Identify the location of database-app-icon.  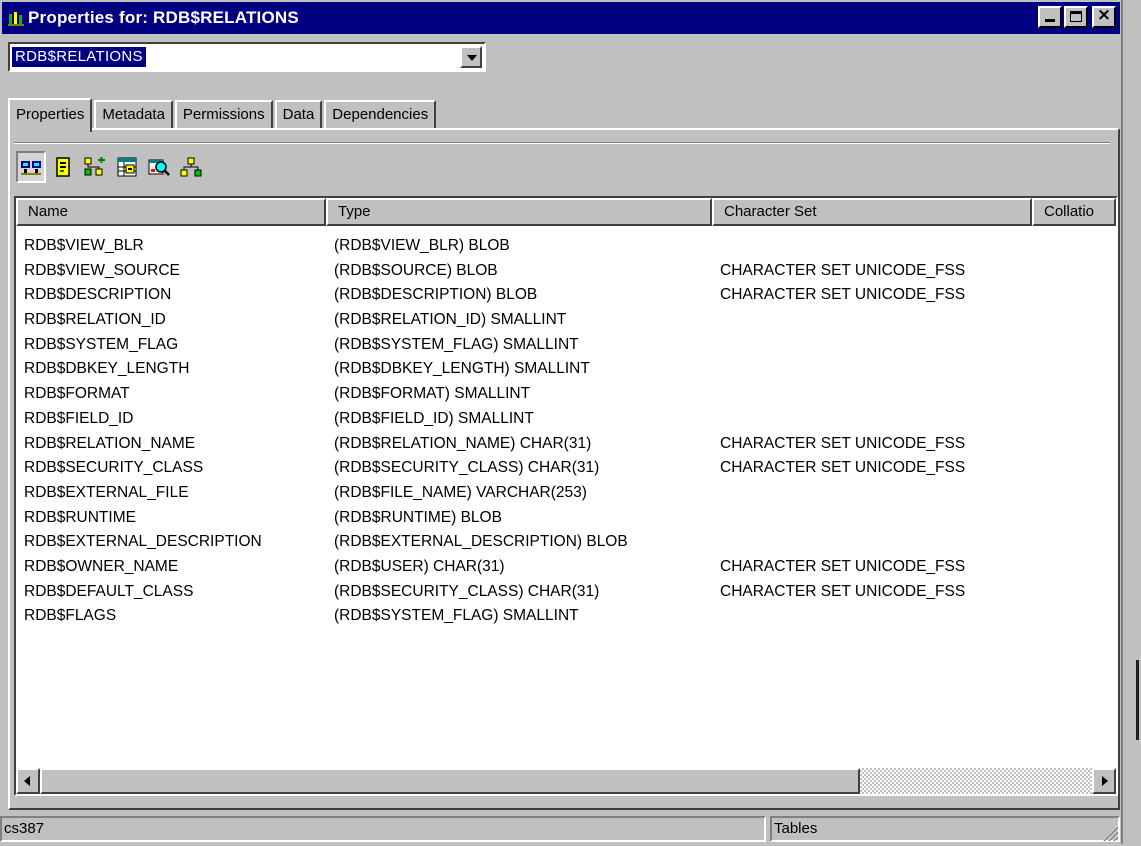
(16, 18).